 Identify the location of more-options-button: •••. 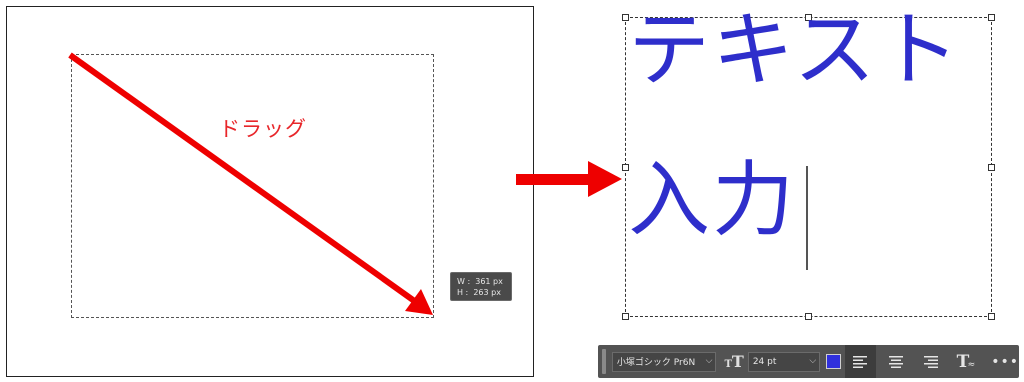
(1005, 362).